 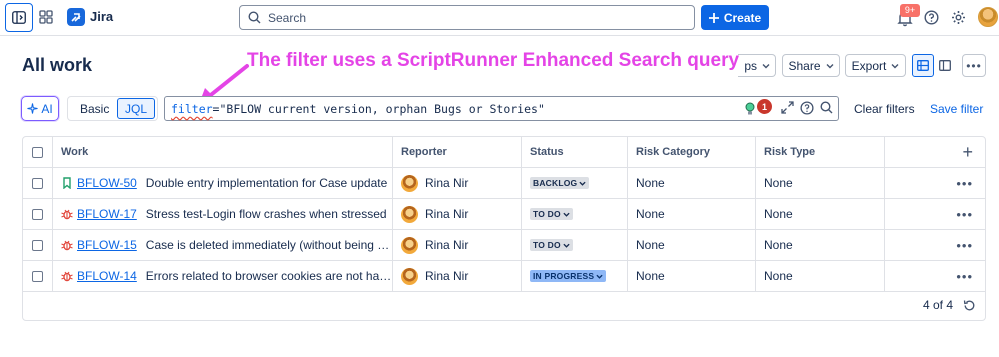 I want to click on list-view-icon, so click(x=923, y=65).